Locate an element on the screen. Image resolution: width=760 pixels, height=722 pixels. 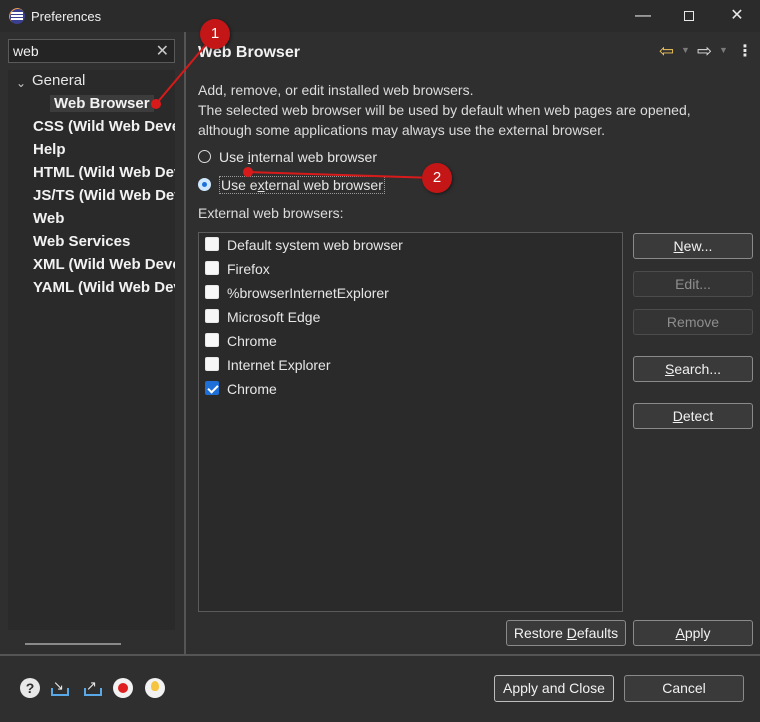
expand-arrow-icon: ⌄ is located at coordinates (22, 82).